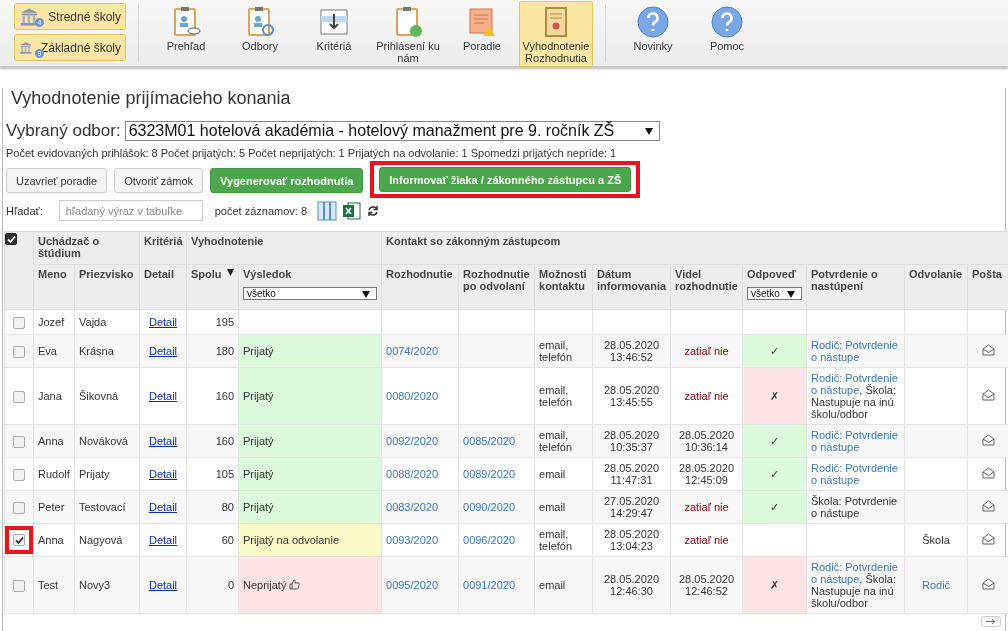  I want to click on toolbar-button: Novinky, so click(653, 28).